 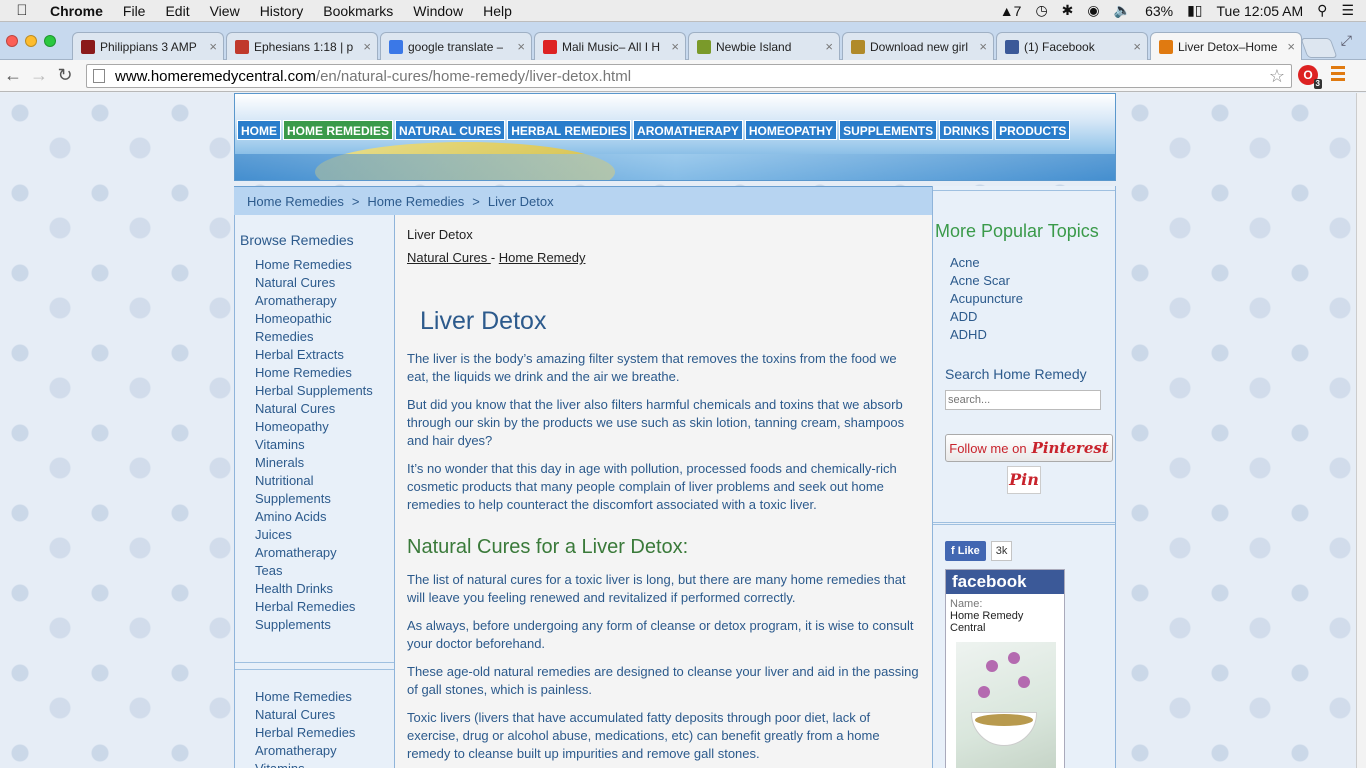 What do you see at coordinates (13, 75) in the screenshot?
I see `back-button: ←` at bounding box center [13, 75].